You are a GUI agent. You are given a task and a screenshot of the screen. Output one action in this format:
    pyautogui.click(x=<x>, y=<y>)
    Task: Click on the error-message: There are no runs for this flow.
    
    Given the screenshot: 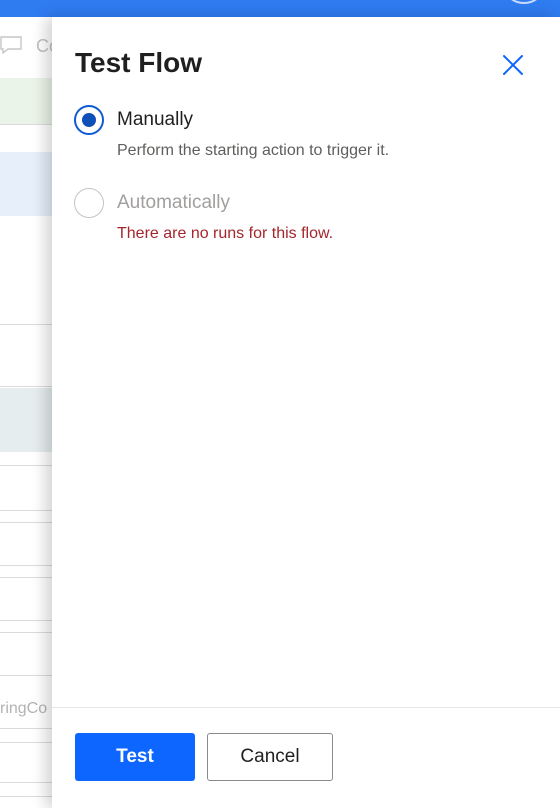 What is the action you would take?
    pyautogui.click(x=225, y=233)
    